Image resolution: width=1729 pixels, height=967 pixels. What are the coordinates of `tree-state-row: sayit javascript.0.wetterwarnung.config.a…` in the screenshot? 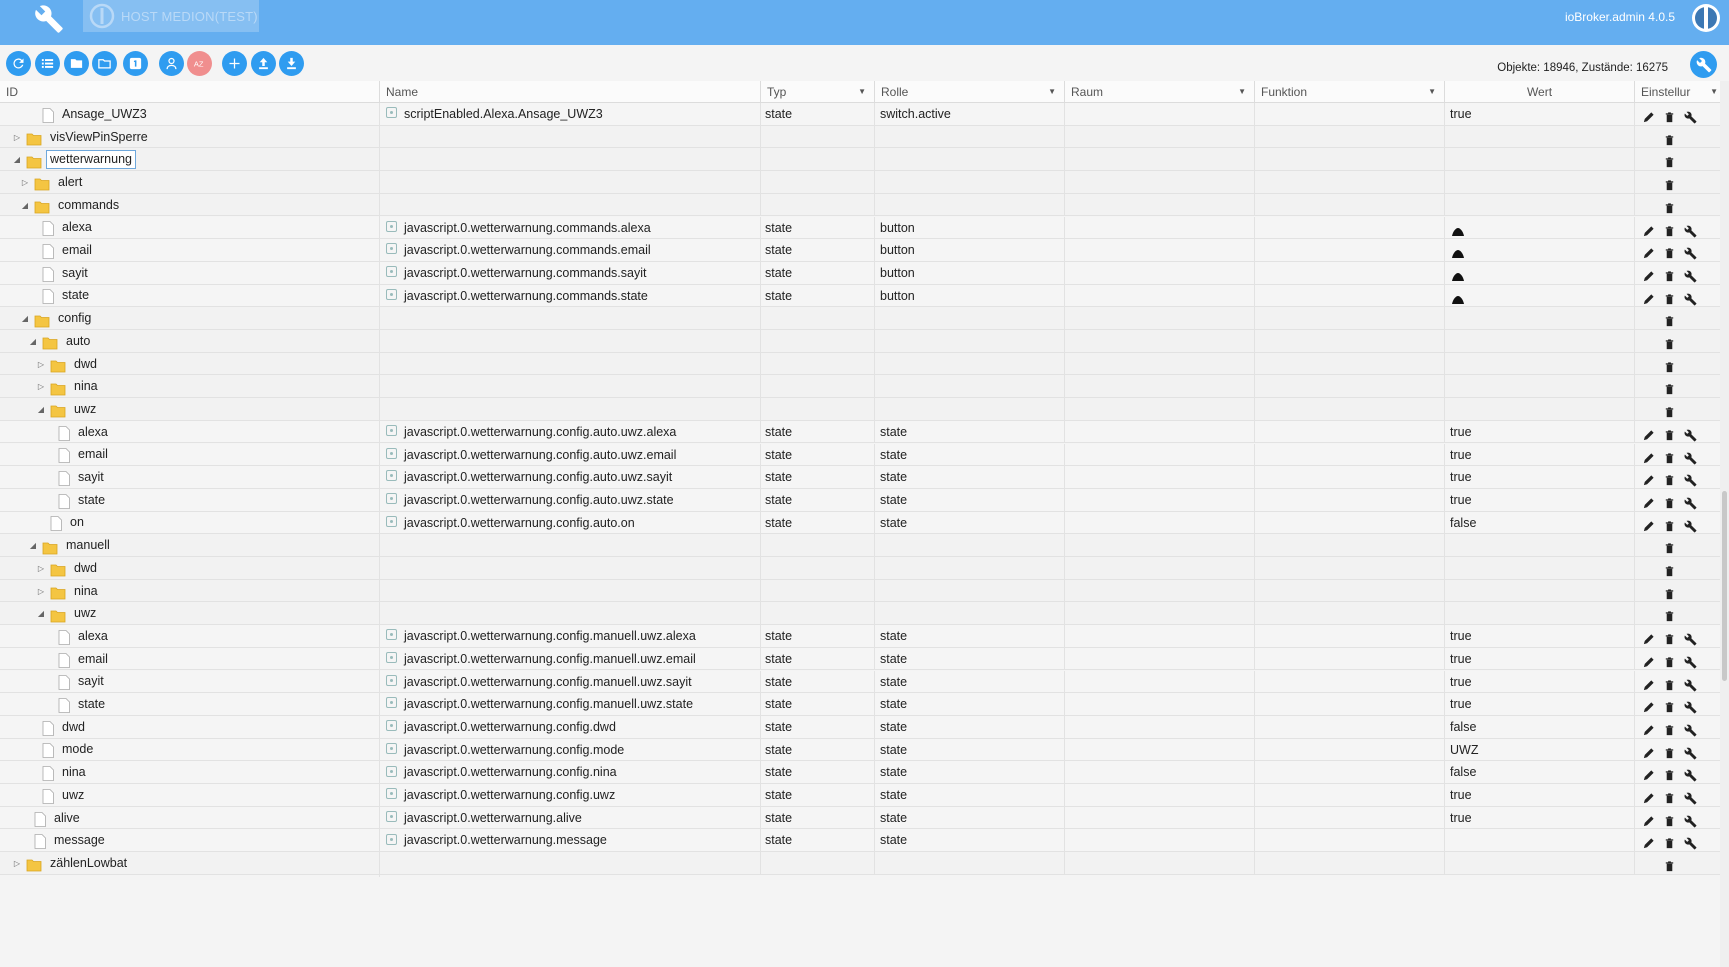 It's located at (860, 479).